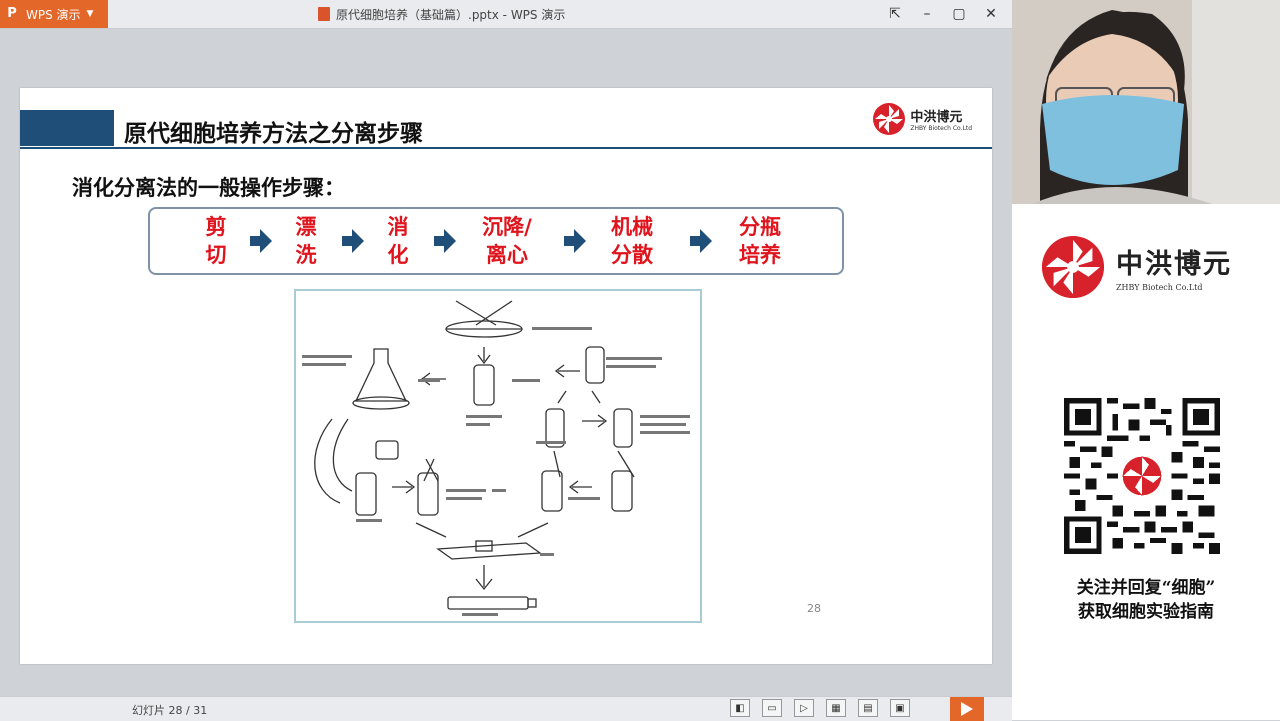 This screenshot has width=1280, height=721. I want to click on process-flow-box: 剪 切 漂 洗 消 化 沉降/ 离心 机械 分散 分瓶 培养, so click(496, 241).